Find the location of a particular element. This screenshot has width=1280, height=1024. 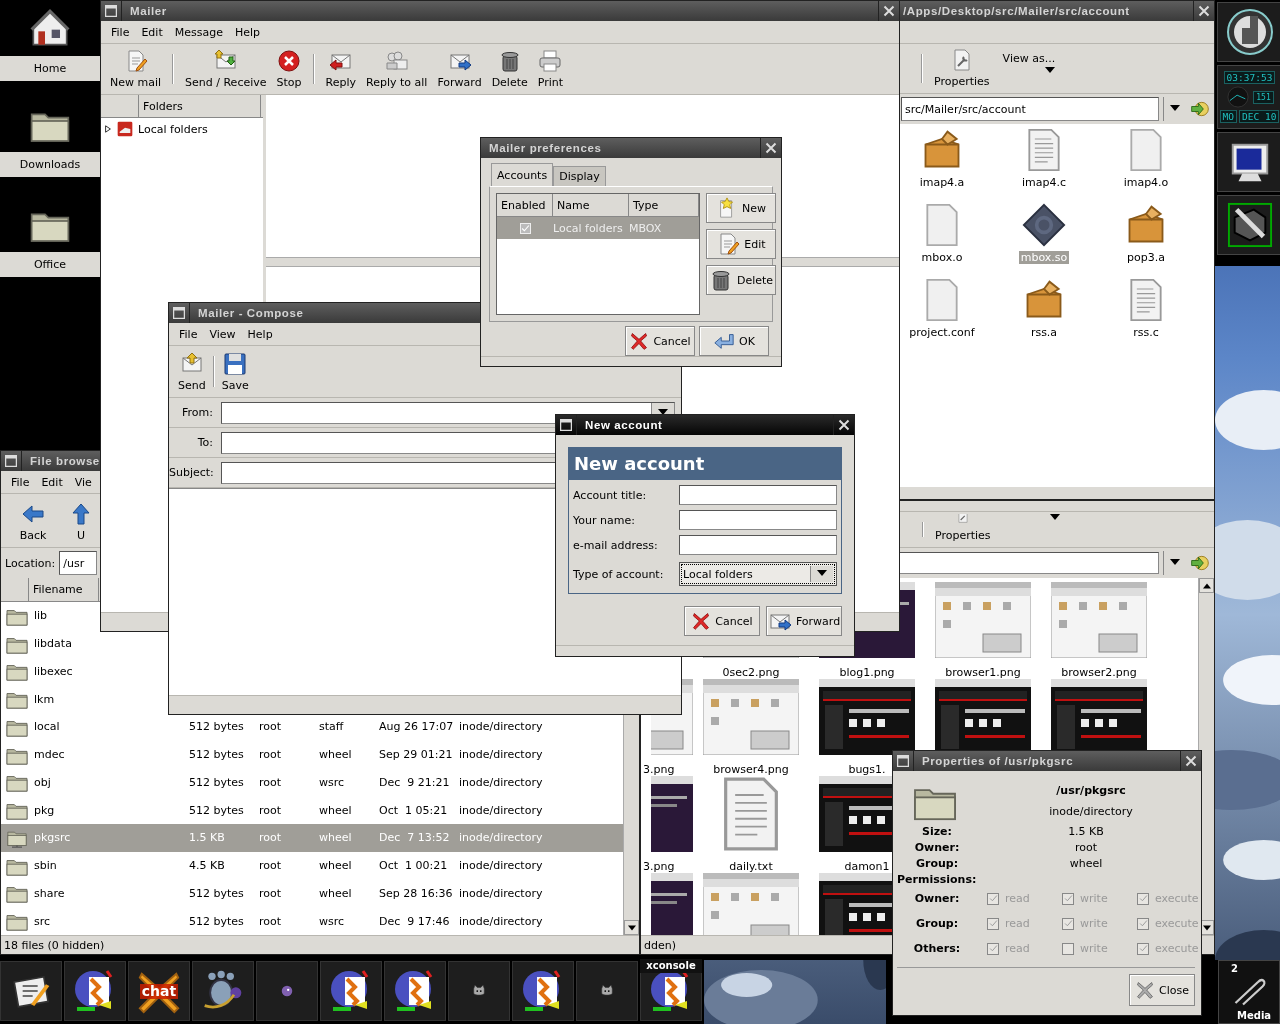

check-icon is located at coordinates (993, 923).